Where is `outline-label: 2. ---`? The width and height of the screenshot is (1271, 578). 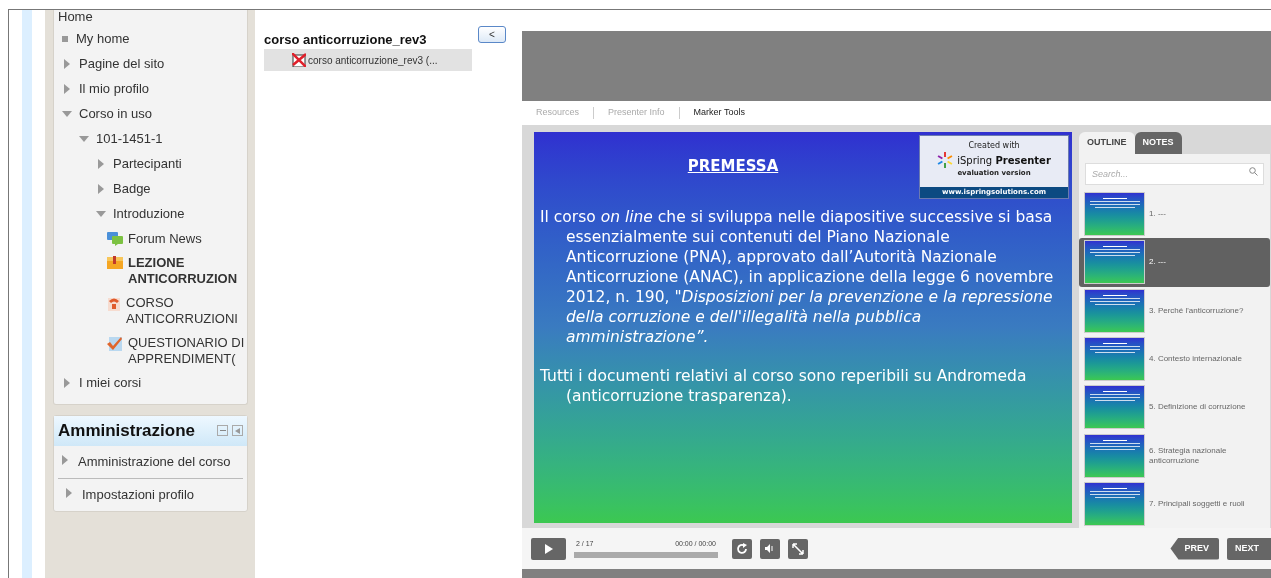
outline-label: 2. --- is located at coordinates (1157, 262).